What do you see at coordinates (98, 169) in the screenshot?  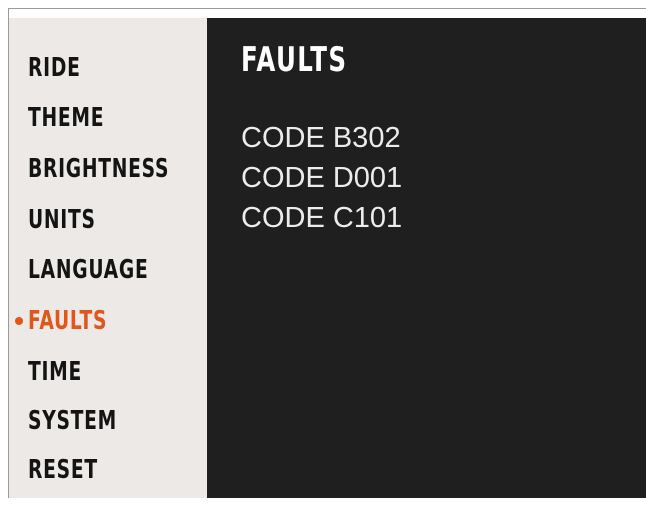 I see `sidebar-item-brightness: BRIGHTNESS` at bounding box center [98, 169].